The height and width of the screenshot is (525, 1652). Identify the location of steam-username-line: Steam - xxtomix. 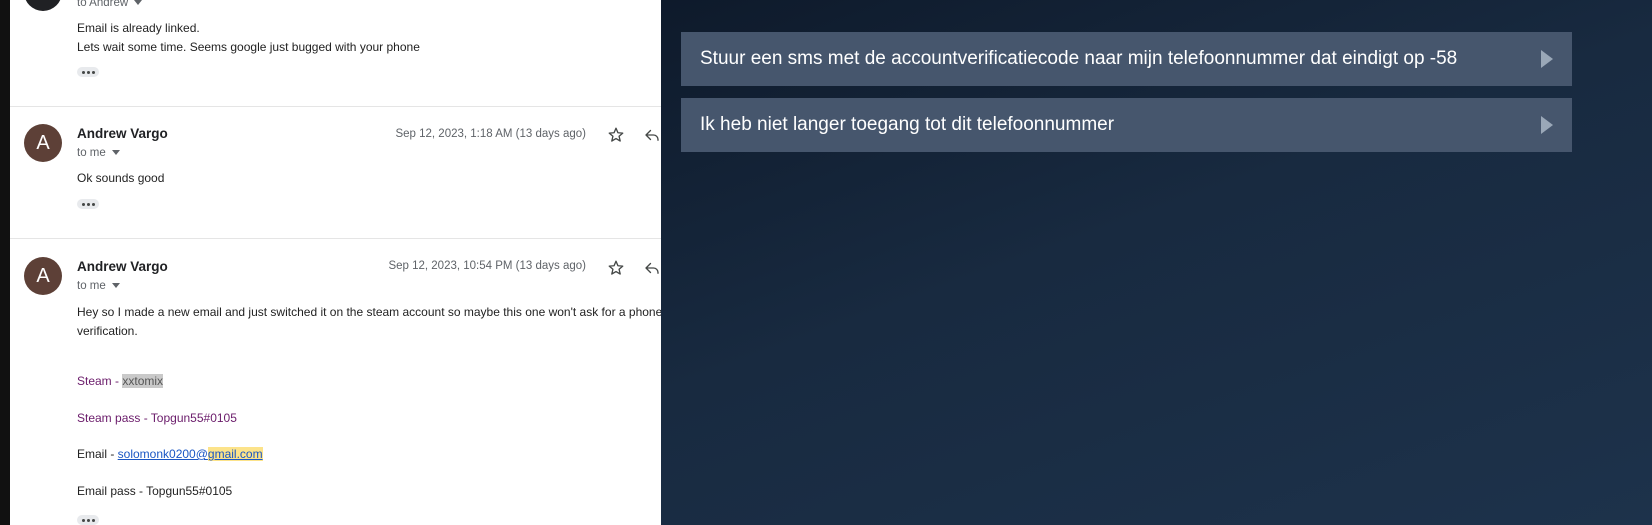
(120, 381).